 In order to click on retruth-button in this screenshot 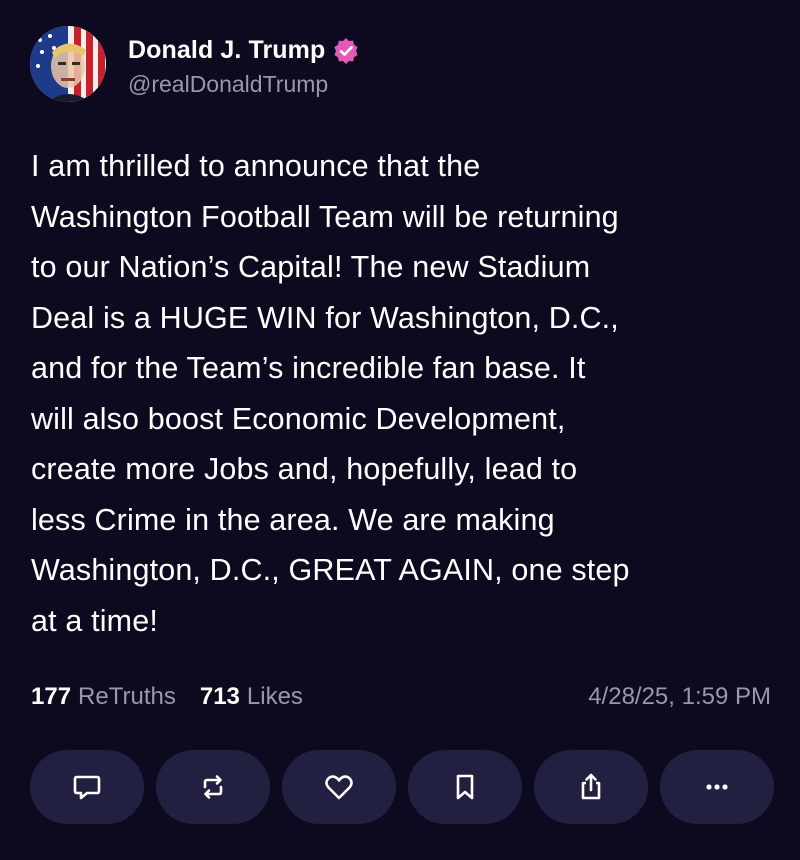, I will do `click(213, 787)`.